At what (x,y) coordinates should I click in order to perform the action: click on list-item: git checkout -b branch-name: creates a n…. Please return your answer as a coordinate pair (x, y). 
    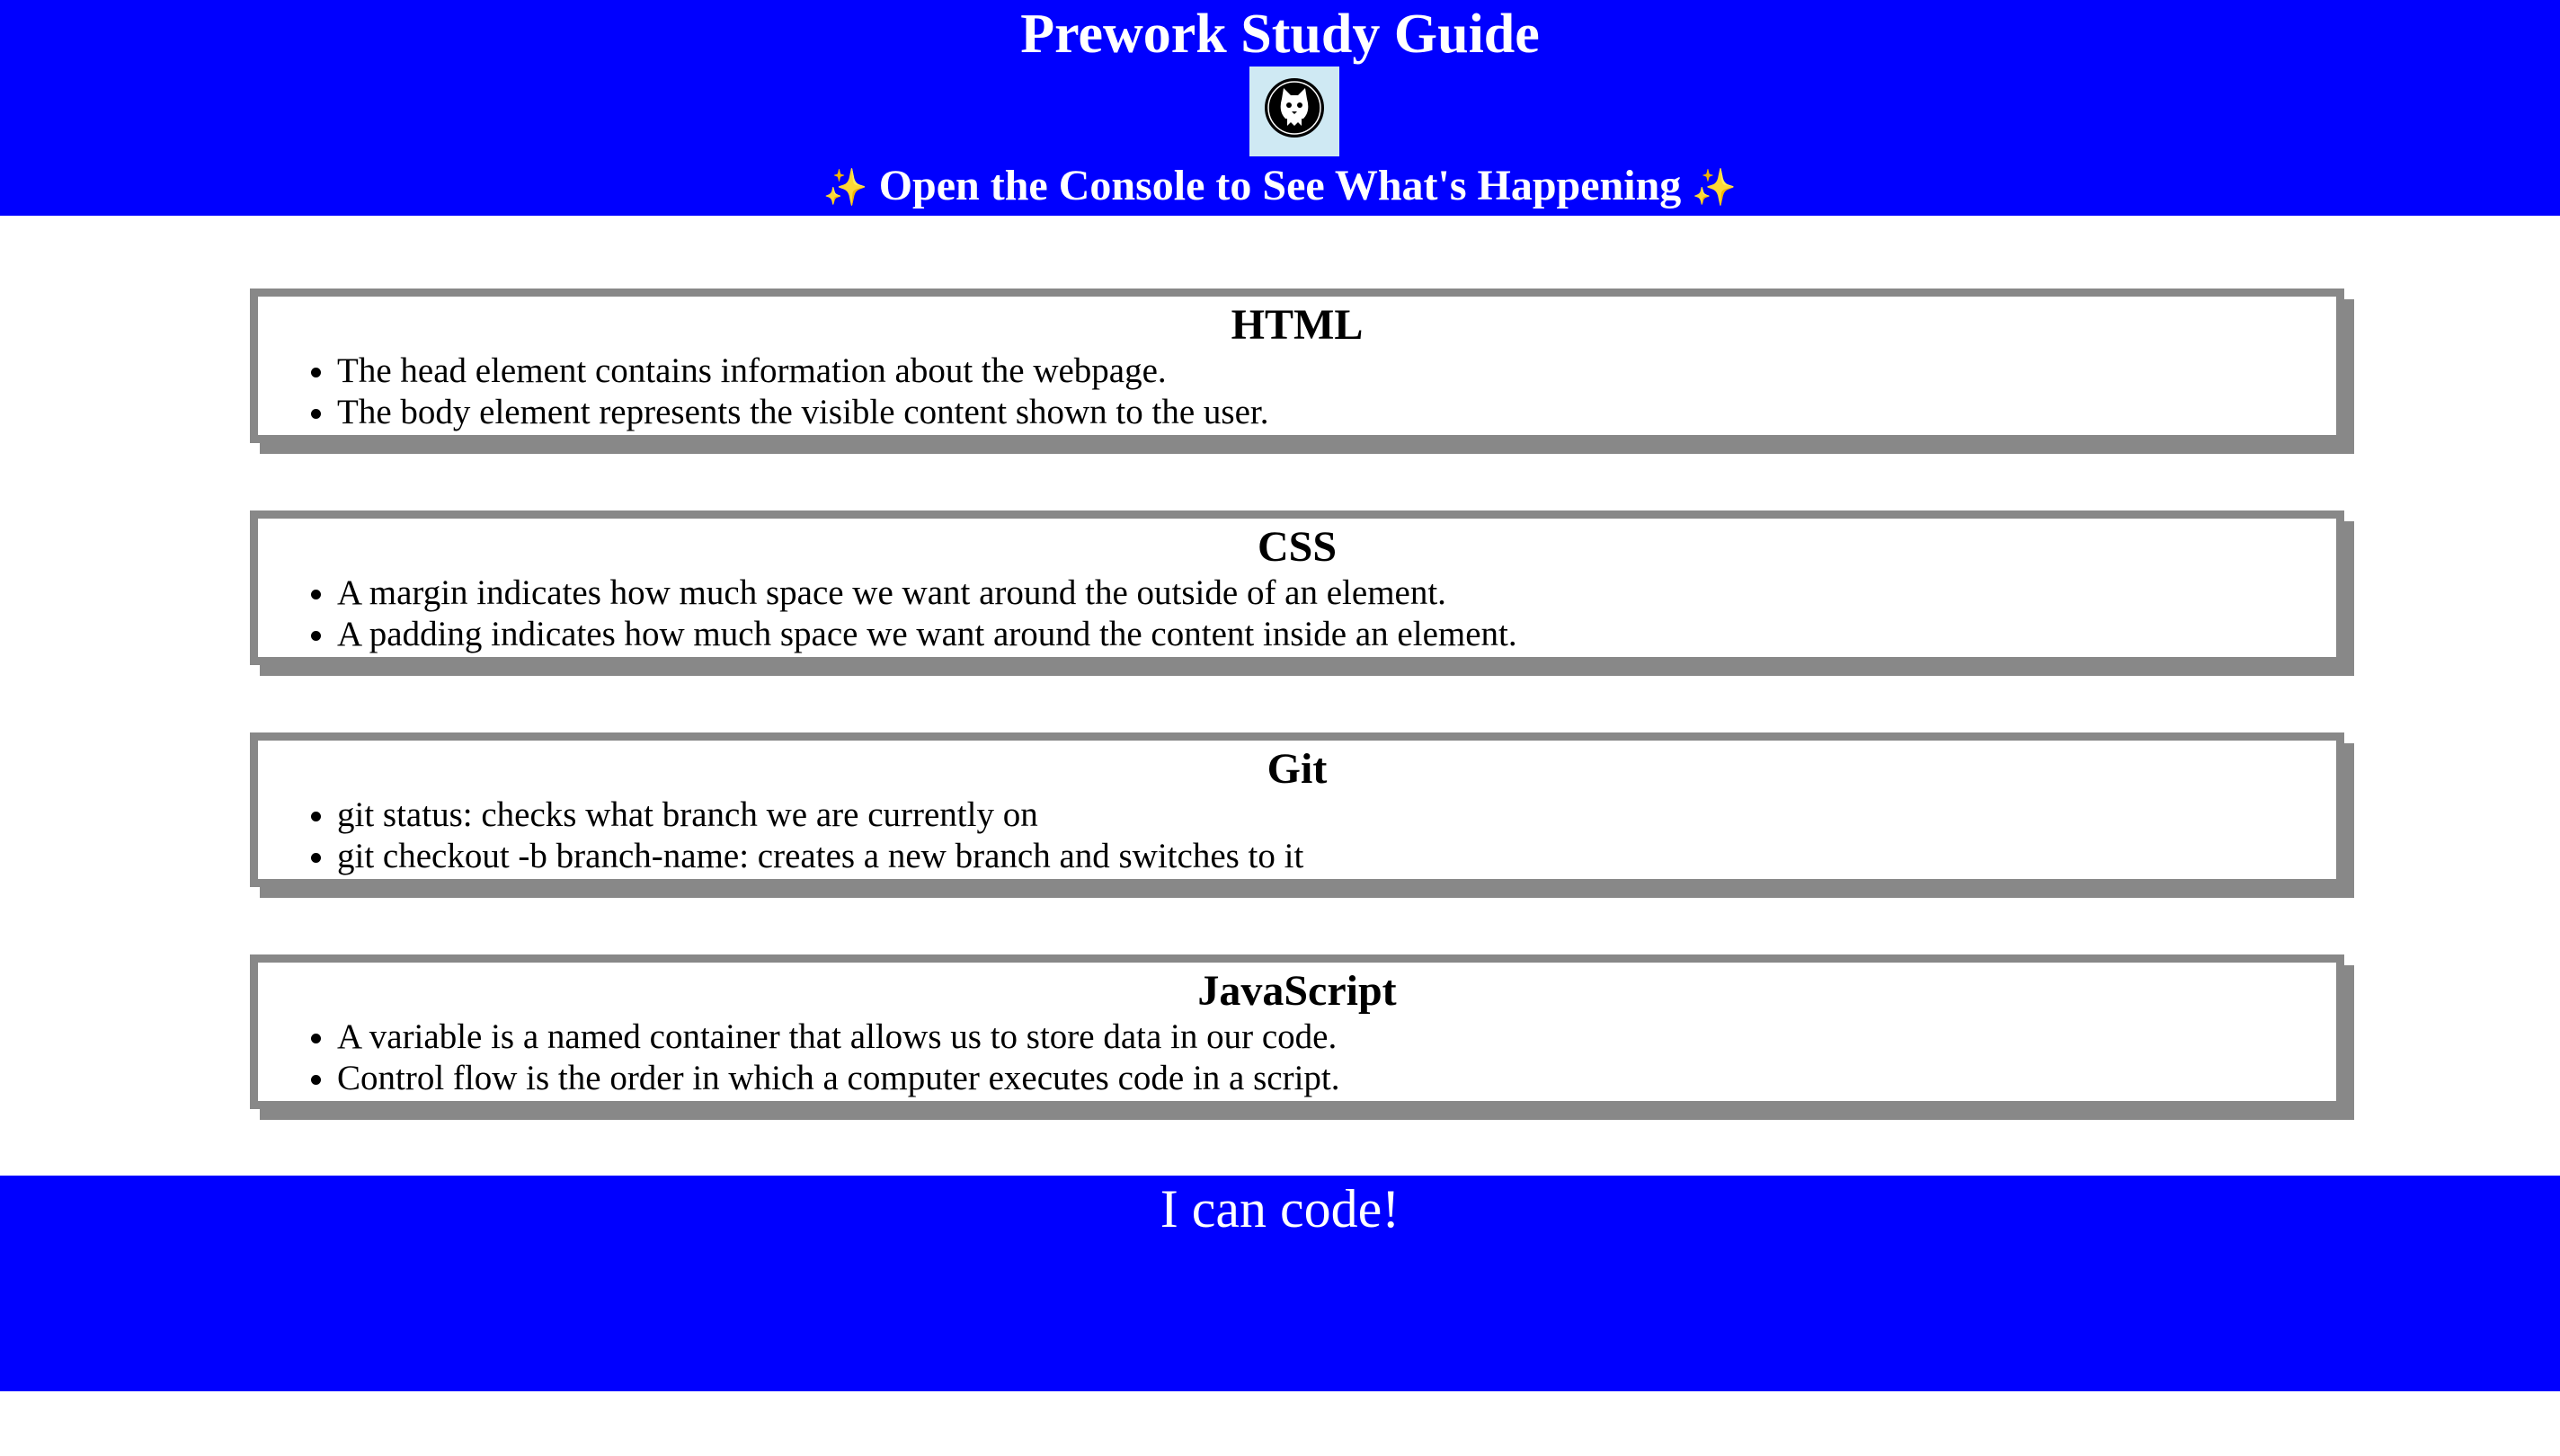
    Looking at the image, I should click on (1336, 857).